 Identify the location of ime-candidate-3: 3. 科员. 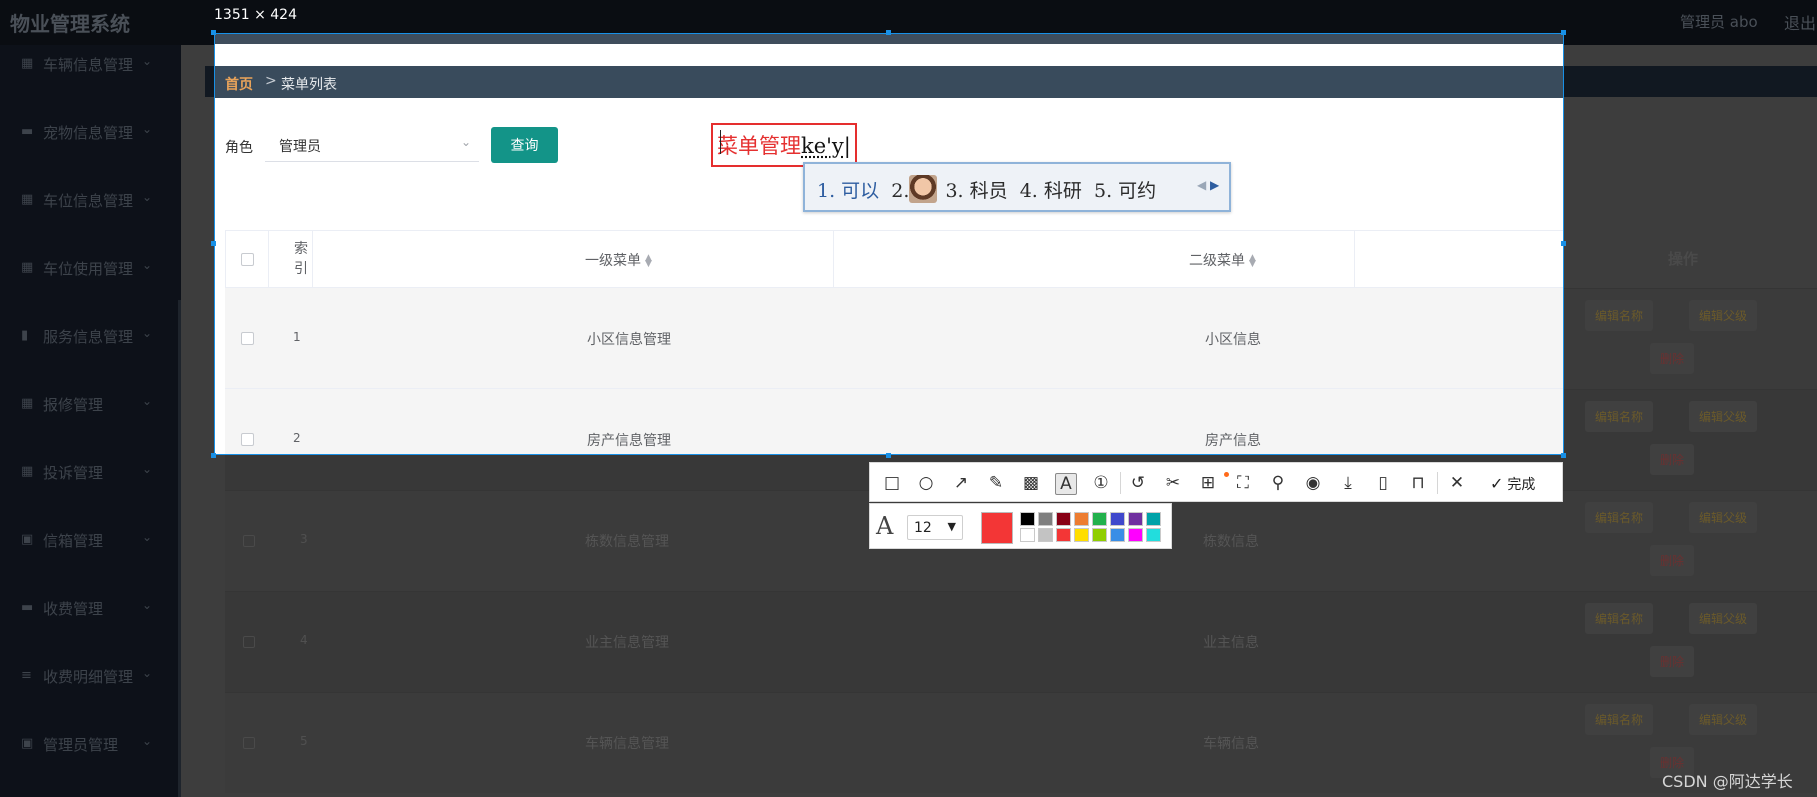
(976, 191).